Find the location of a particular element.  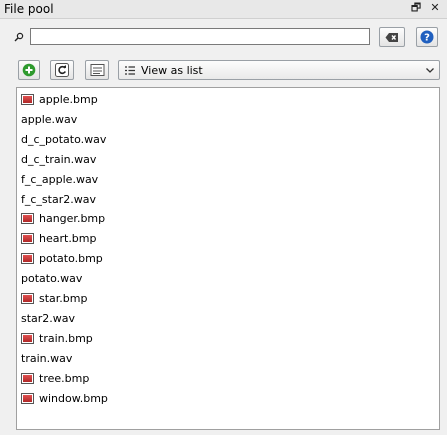

folder-icon is located at coordinates (97, 70).